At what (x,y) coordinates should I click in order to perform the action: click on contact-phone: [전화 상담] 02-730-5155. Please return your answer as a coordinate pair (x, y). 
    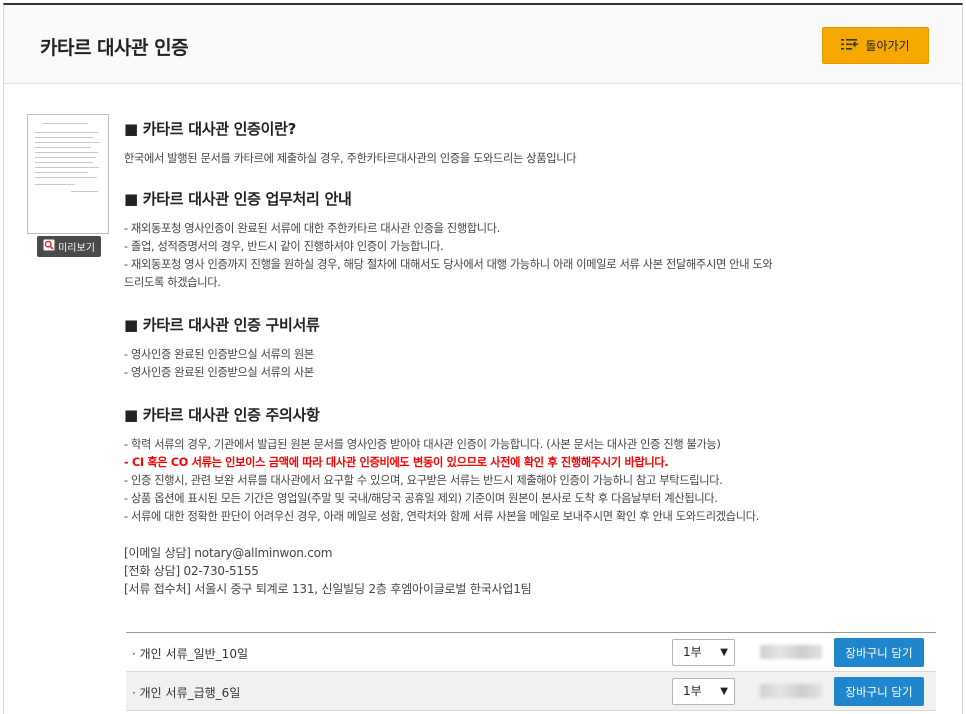
    Looking at the image, I should click on (191, 571).